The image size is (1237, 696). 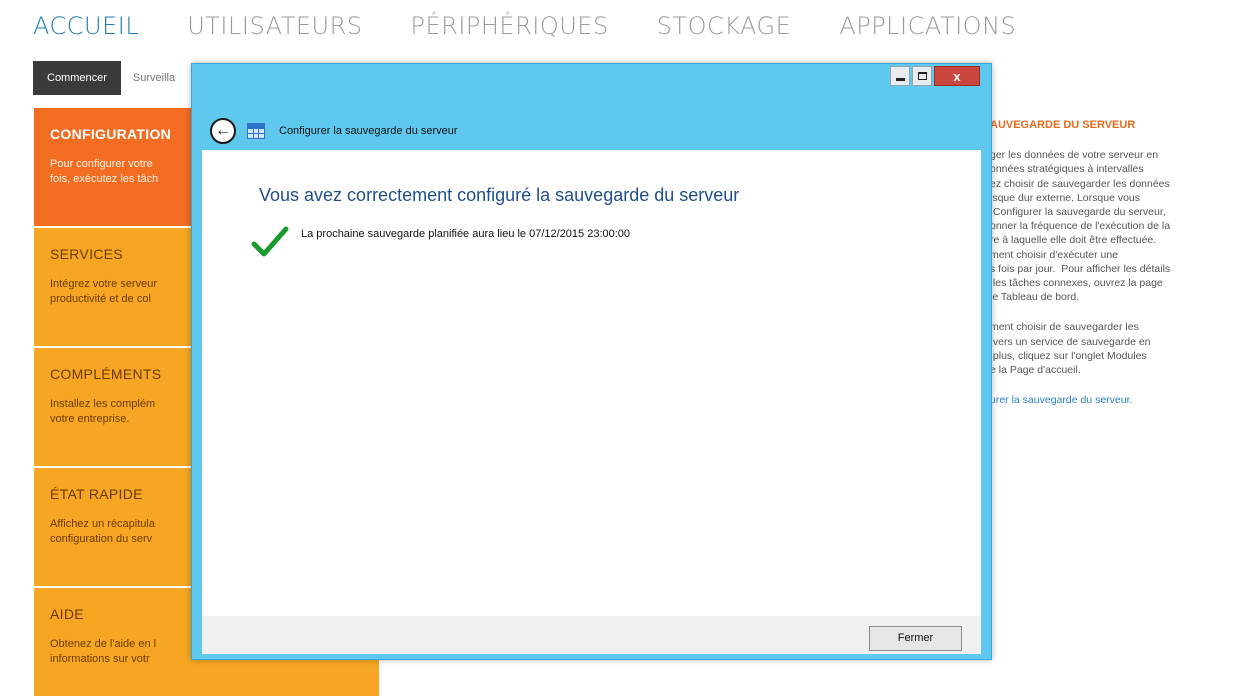 What do you see at coordinates (274, 28) in the screenshot?
I see `nav-tab-utilisateurs: UTILISATEURS` at bounding box center [274, 28].